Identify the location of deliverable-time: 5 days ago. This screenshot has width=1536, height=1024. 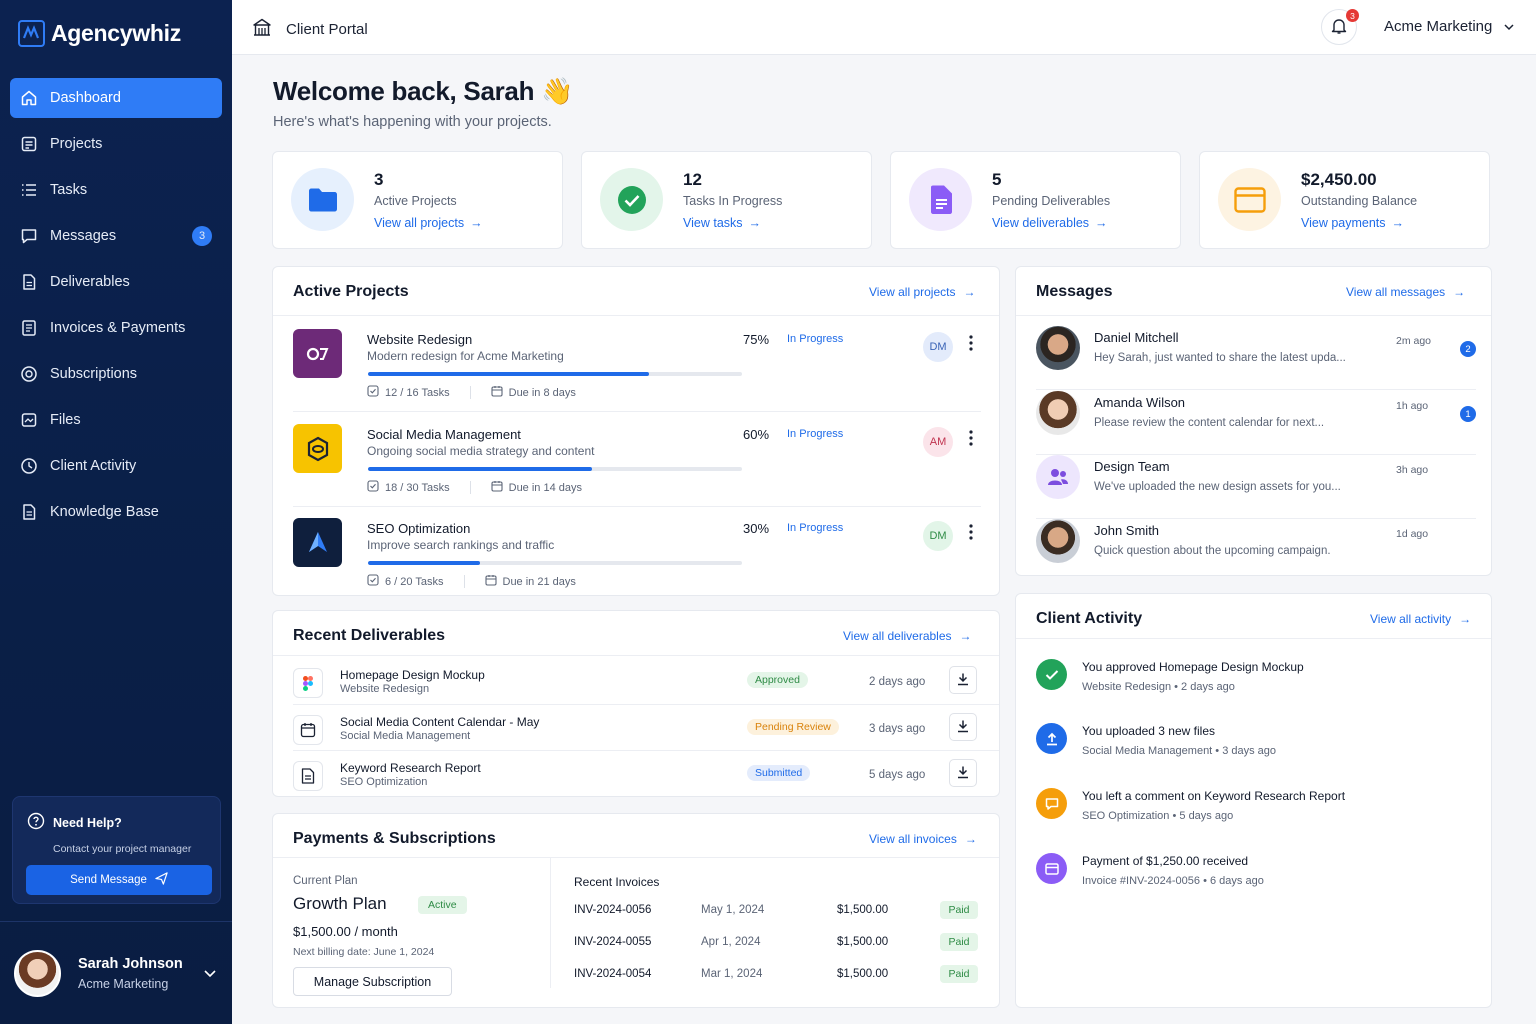
(897, 775).